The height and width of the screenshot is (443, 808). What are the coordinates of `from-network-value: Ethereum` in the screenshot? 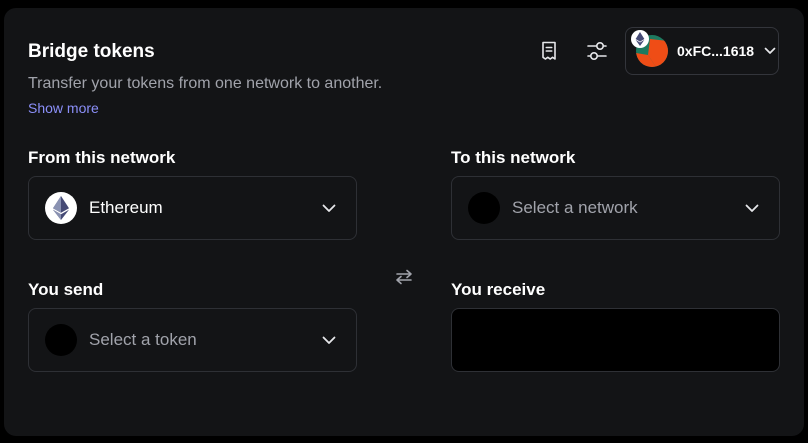 It's located at (126, 207).